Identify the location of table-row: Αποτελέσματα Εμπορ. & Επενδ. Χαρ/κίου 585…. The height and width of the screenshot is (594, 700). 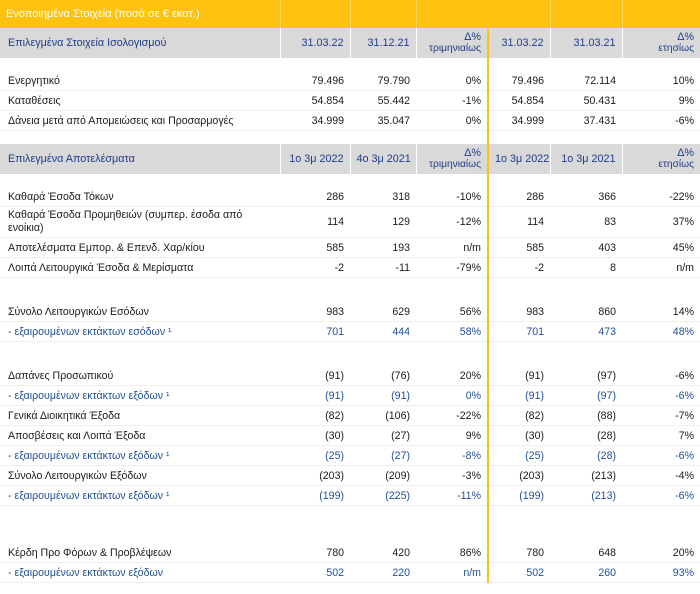
(350, 247).